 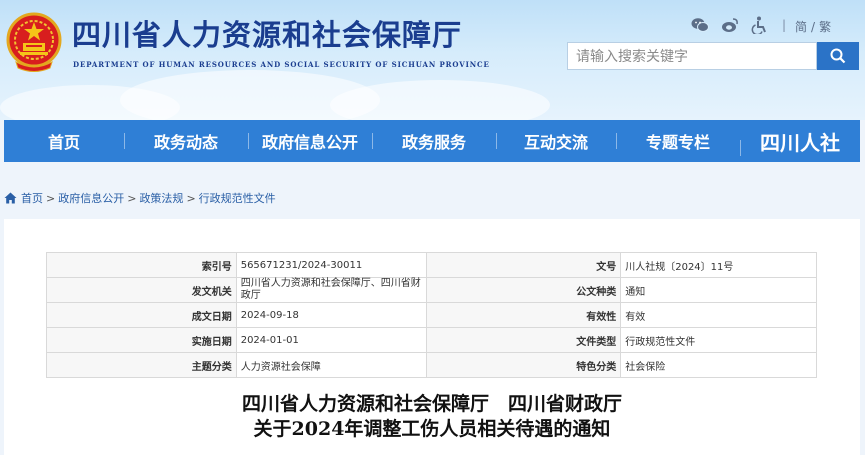 What do you see at coordinates (692, 56) in the screenshot?
I see `search-input: 请输入搜索关键字` at bounding box center [692, 56].